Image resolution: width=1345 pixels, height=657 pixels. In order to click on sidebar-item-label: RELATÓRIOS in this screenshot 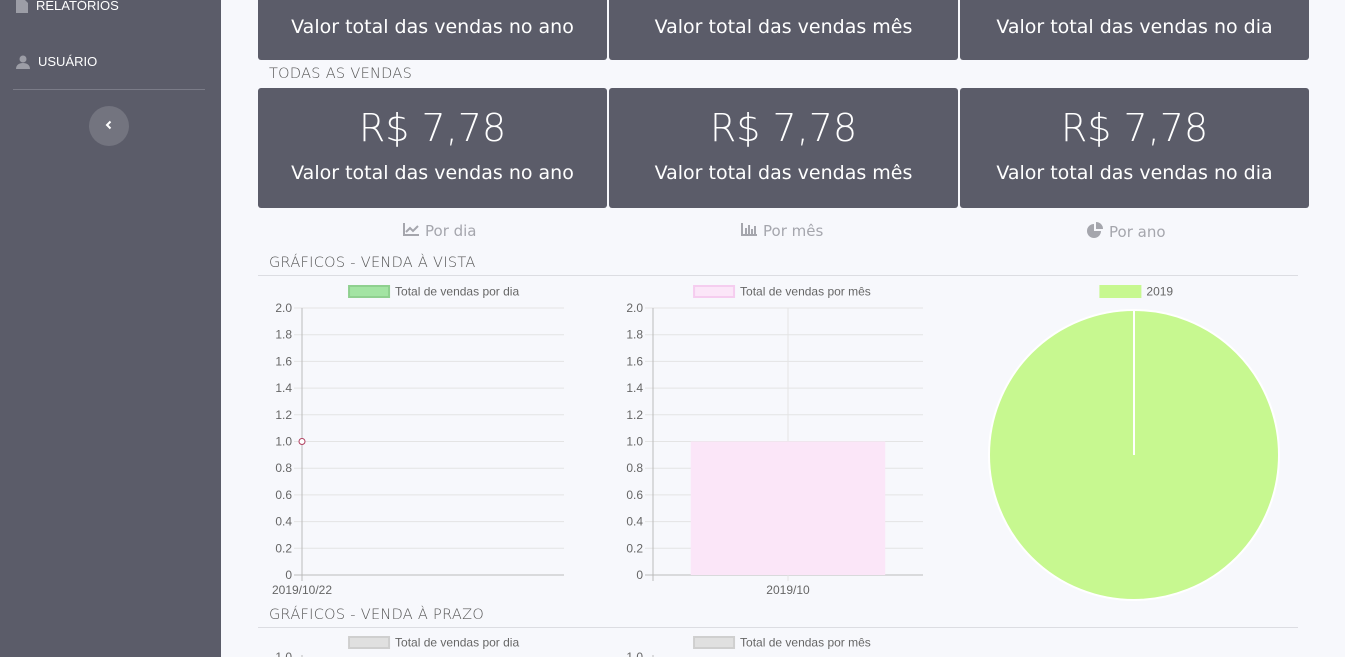, I will do `click(77, 6)`.